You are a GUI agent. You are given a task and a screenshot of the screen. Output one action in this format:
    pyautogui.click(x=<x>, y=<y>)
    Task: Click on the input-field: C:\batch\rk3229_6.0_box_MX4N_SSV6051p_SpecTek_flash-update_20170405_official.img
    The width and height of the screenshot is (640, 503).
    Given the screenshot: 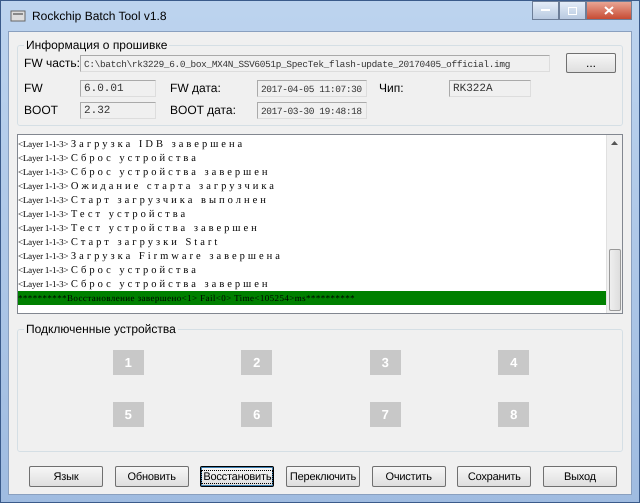 What is the action you would take?
    pyautogui.click(x=315, y=63)
    